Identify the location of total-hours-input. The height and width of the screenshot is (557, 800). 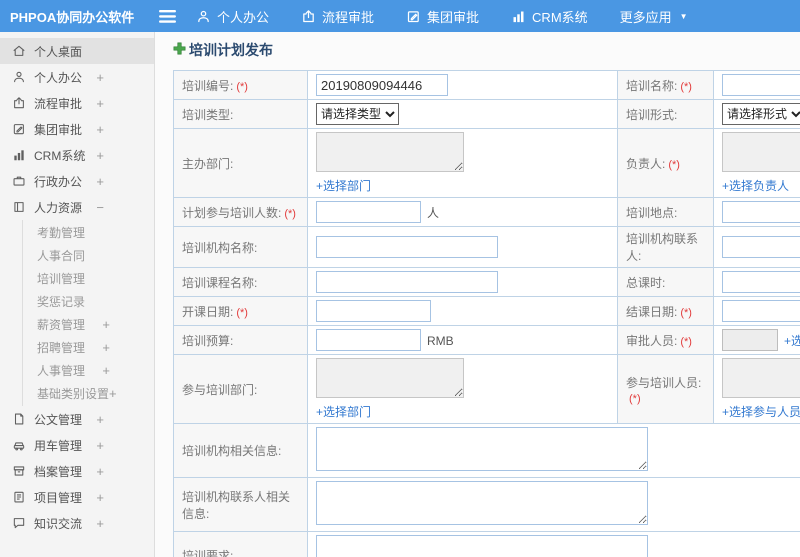
(761, 282).